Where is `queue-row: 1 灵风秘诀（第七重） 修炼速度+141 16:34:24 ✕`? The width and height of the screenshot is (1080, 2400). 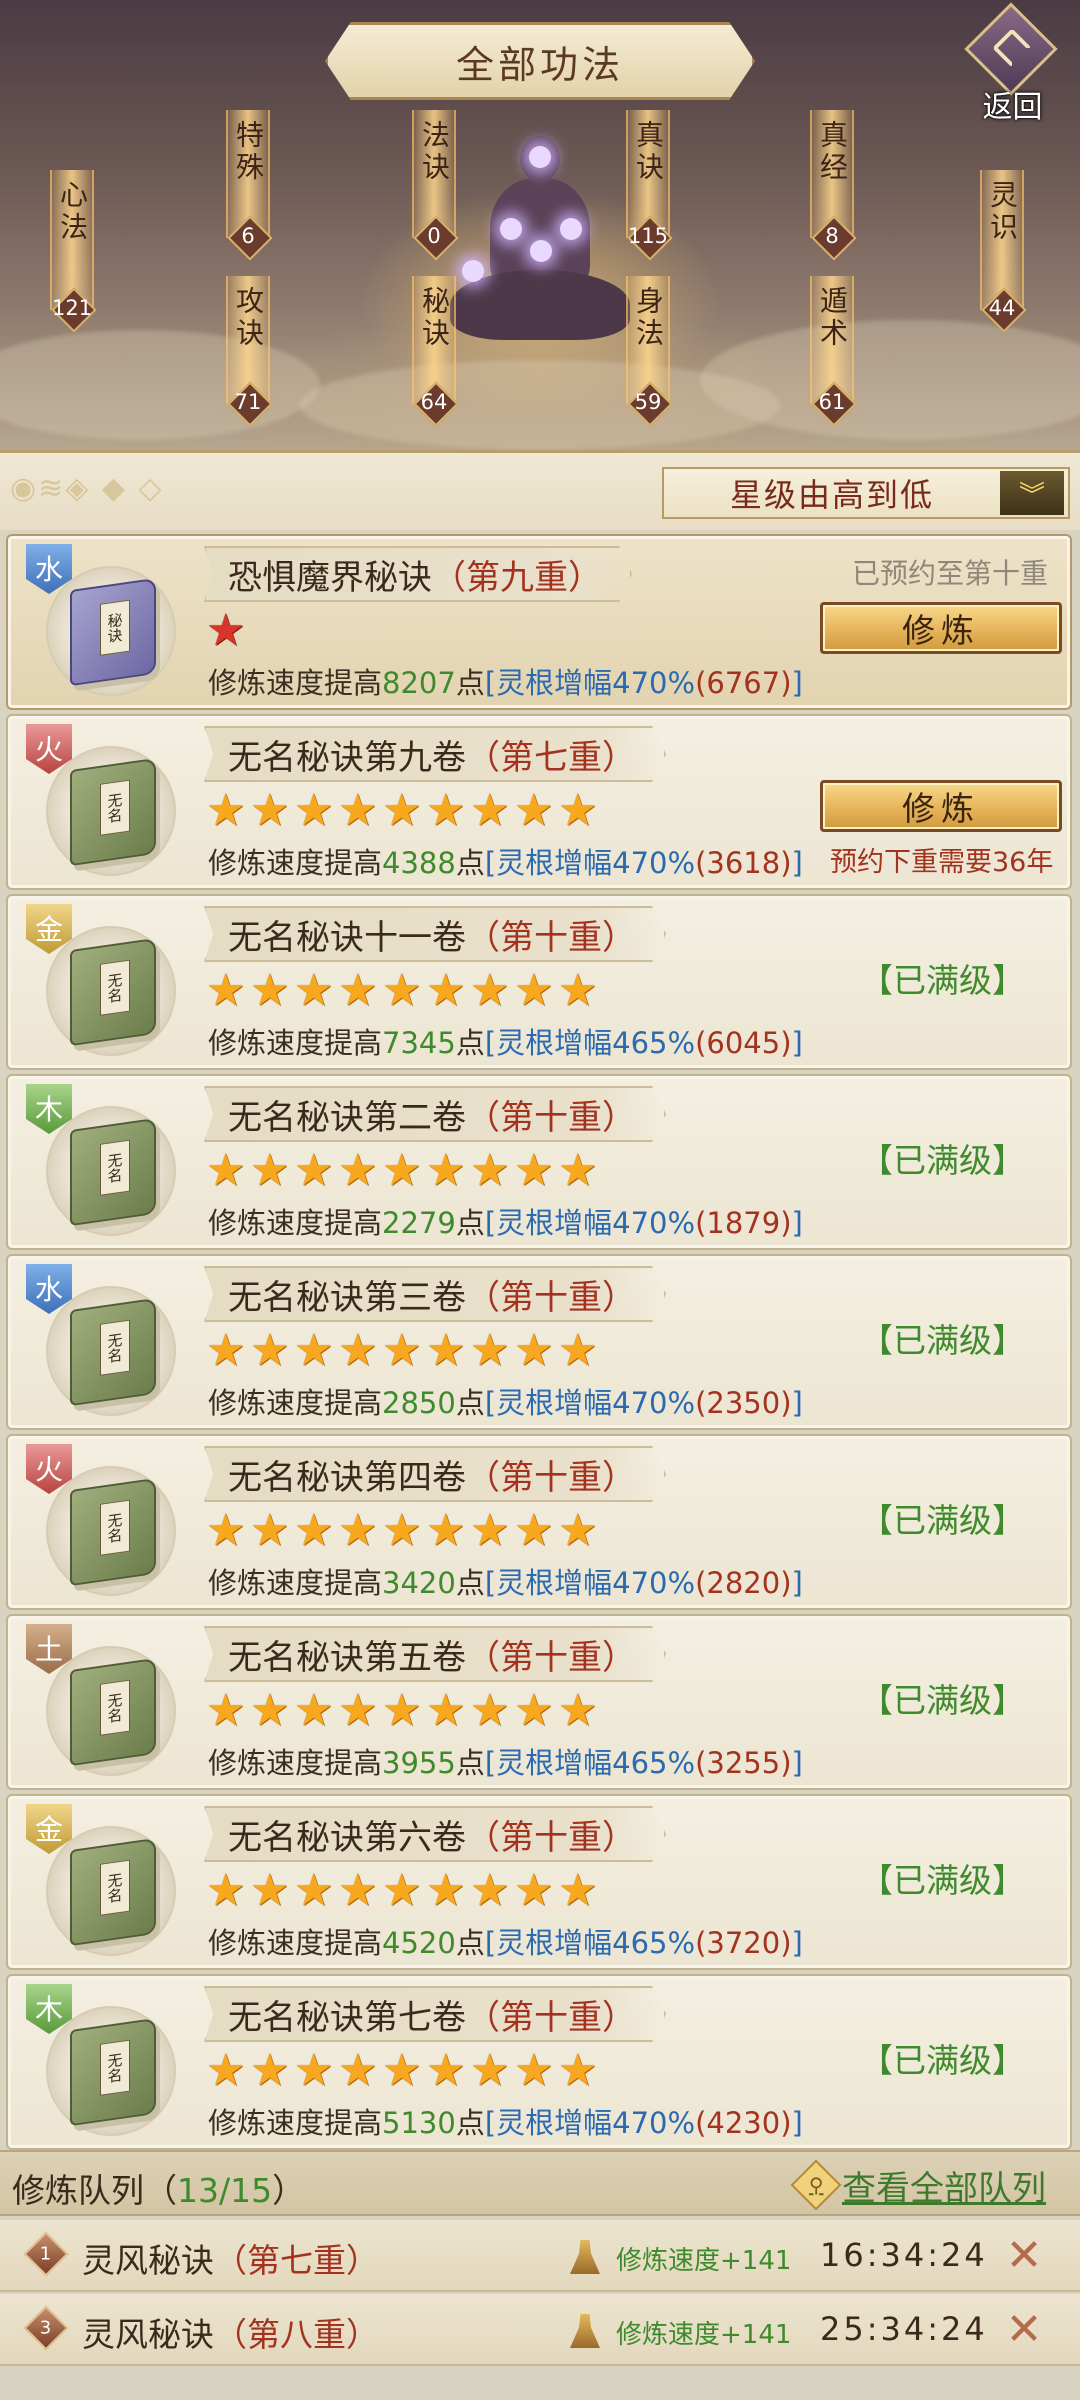 queue-row: 1 灵风秘诀（第七重） 修炼速度+141 16:34:24 ✕ is located at coordinates (540, 2256).